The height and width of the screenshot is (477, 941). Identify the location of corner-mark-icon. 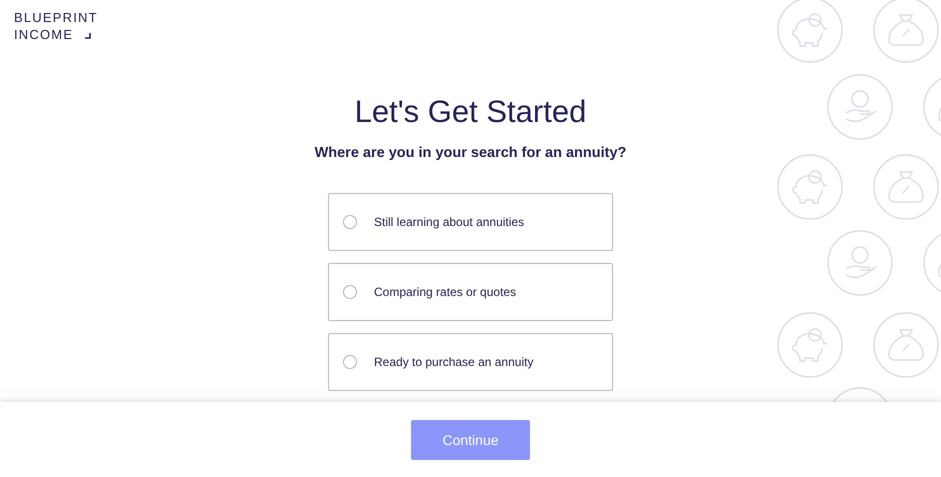
(88, 36).